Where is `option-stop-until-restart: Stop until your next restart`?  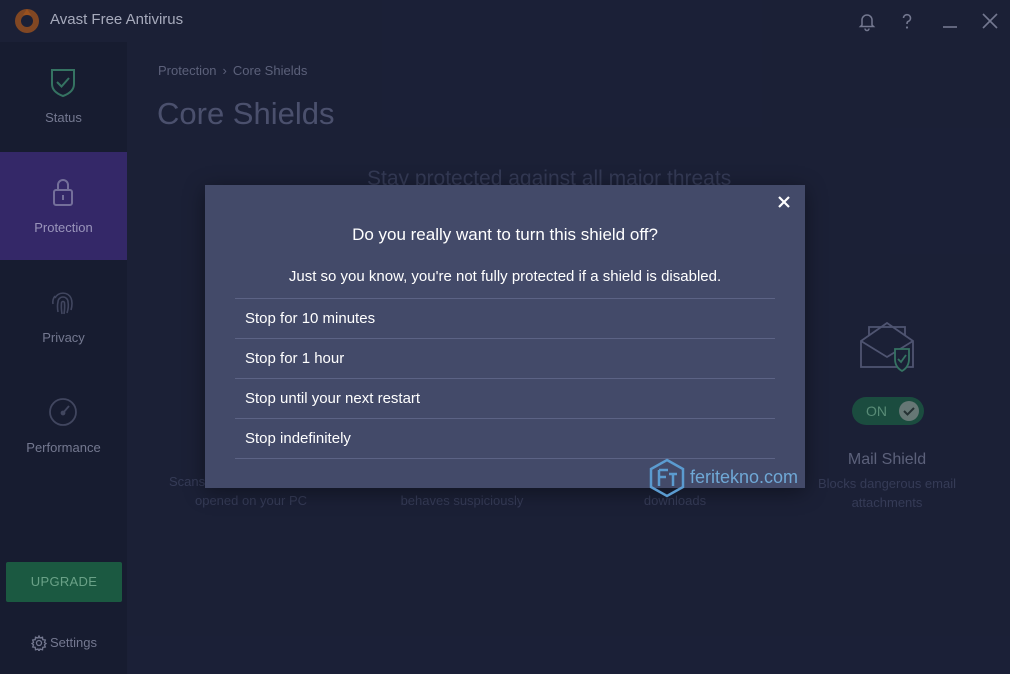 option-stop-until-restart: Stop until your next restart is located at coordinates (505, 399).